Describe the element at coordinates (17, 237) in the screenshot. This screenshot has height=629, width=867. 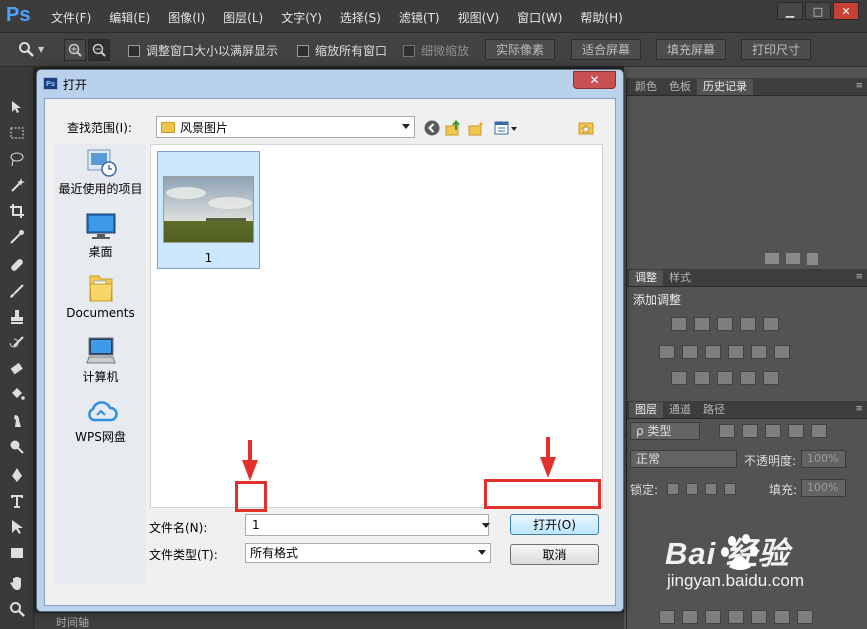
I see `eyedropper-tool` at that location.